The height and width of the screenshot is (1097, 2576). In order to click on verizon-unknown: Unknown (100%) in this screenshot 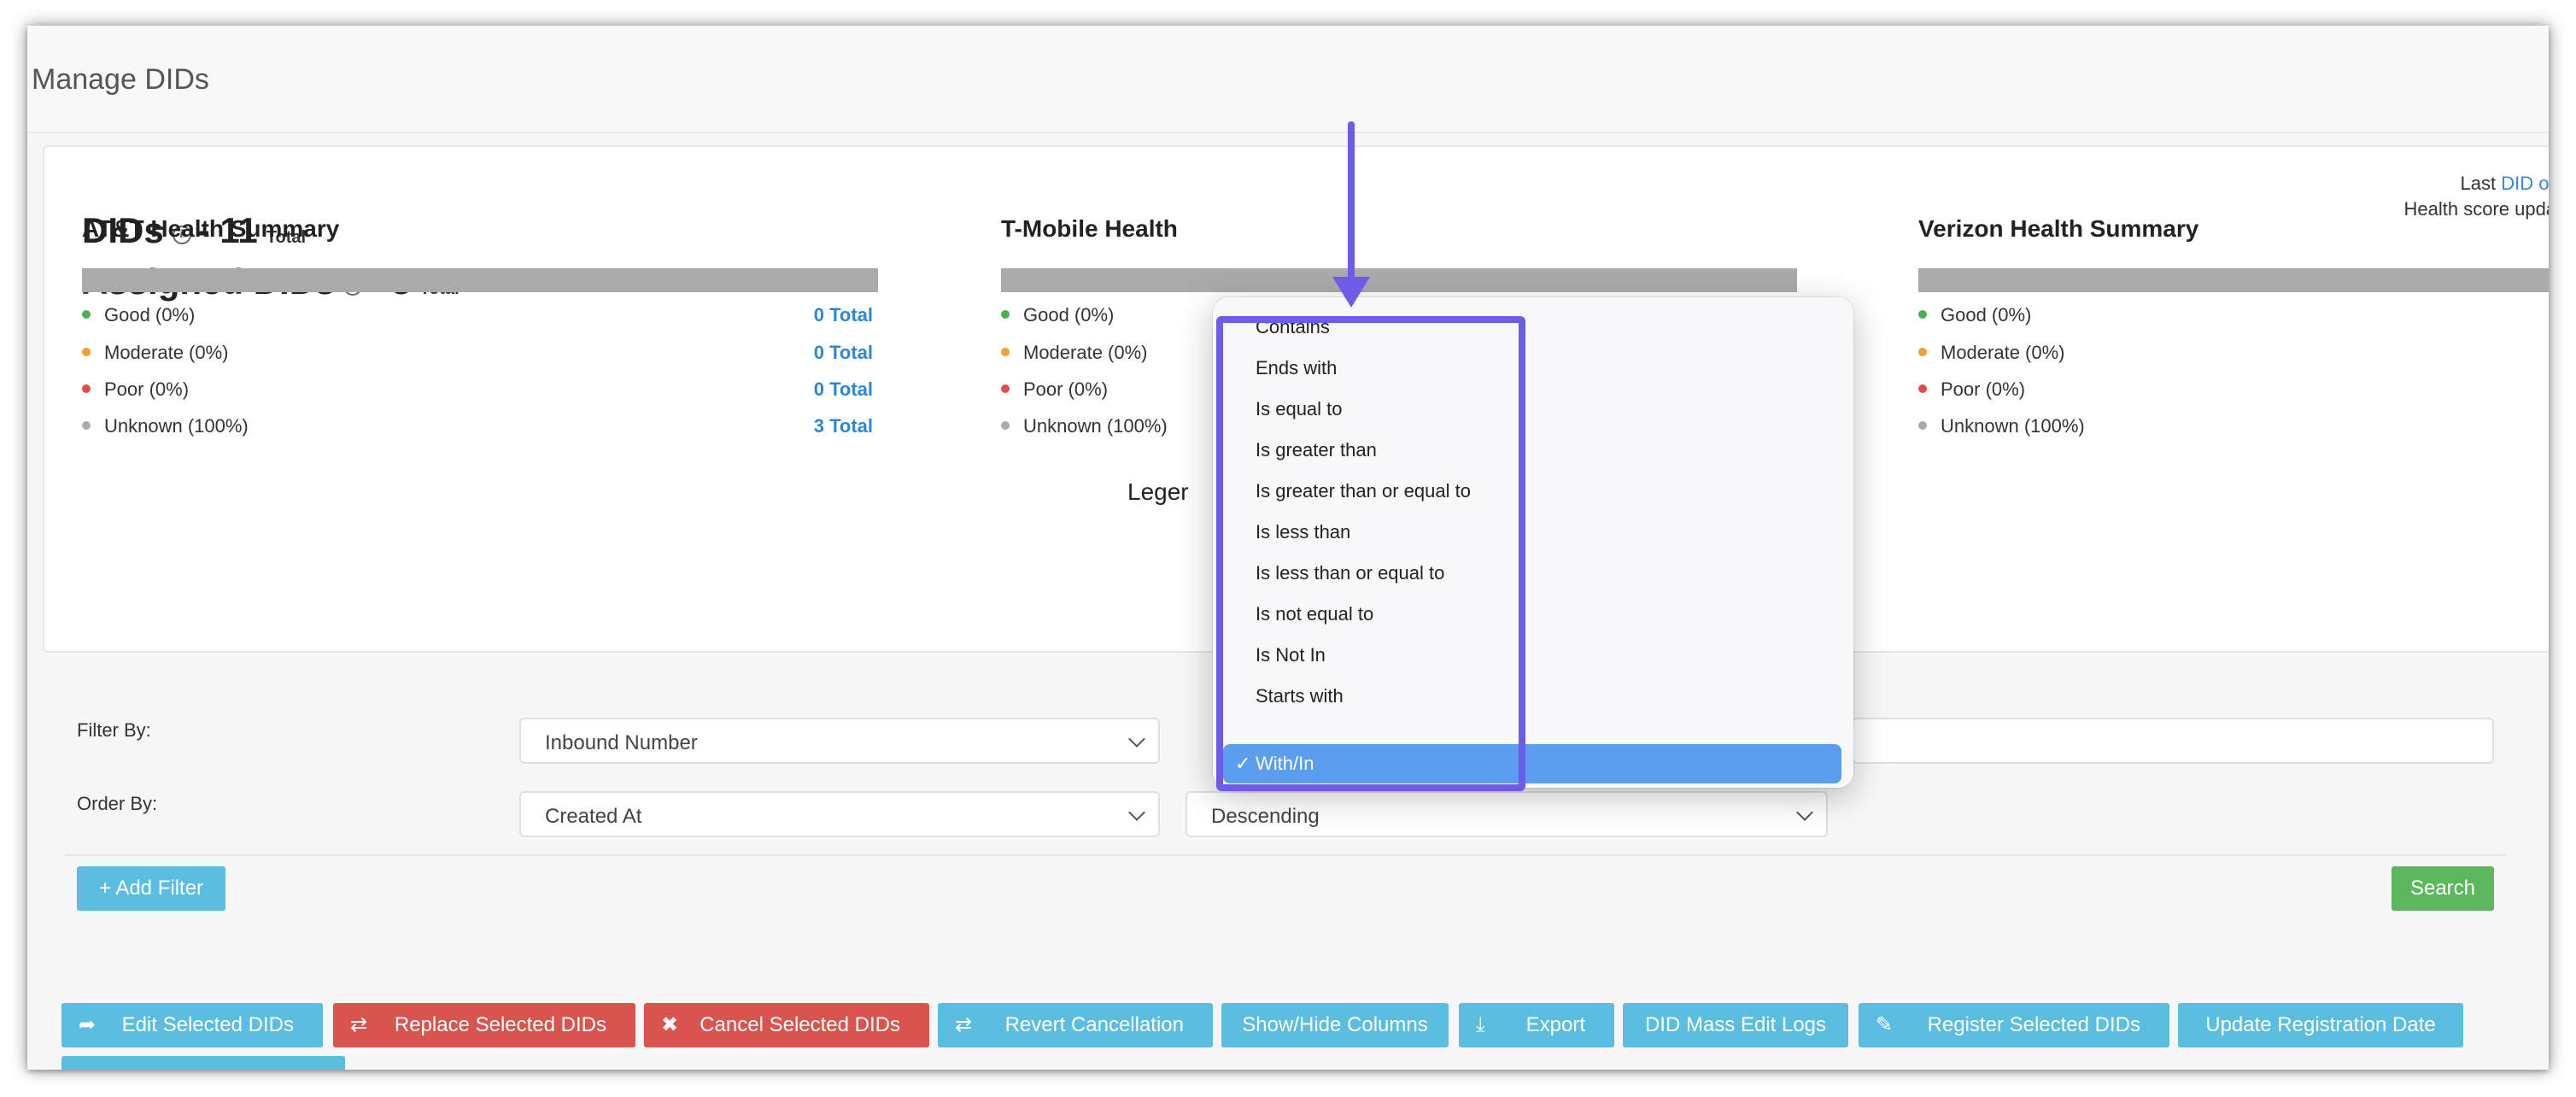, I will do `click(2001, 426)`.